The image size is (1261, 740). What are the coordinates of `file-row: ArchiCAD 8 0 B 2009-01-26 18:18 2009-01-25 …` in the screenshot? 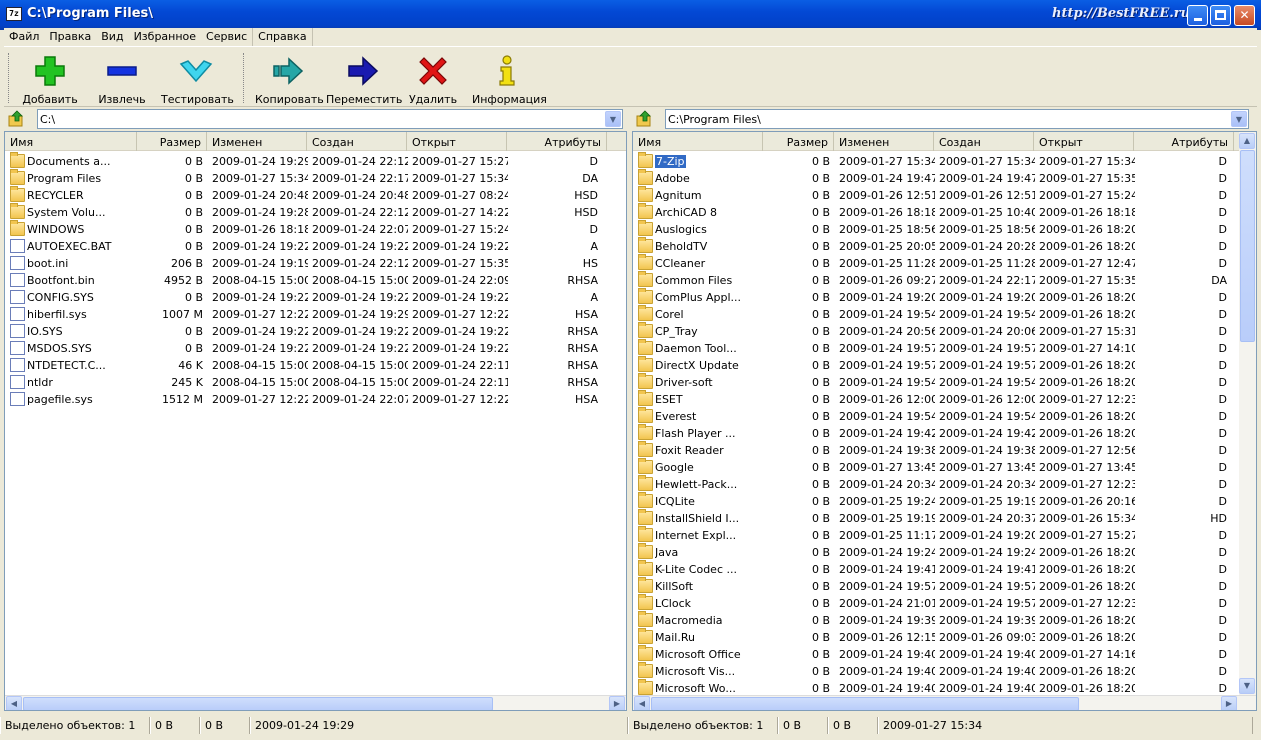 It's located at (936, 212).